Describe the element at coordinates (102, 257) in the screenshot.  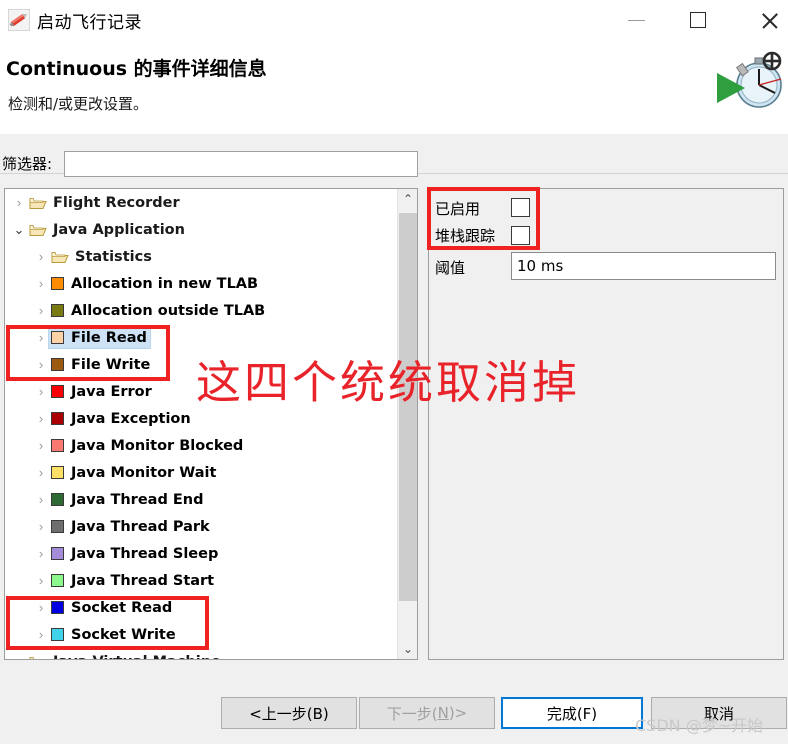
I see `tree-row-content: Statistics` at that location.